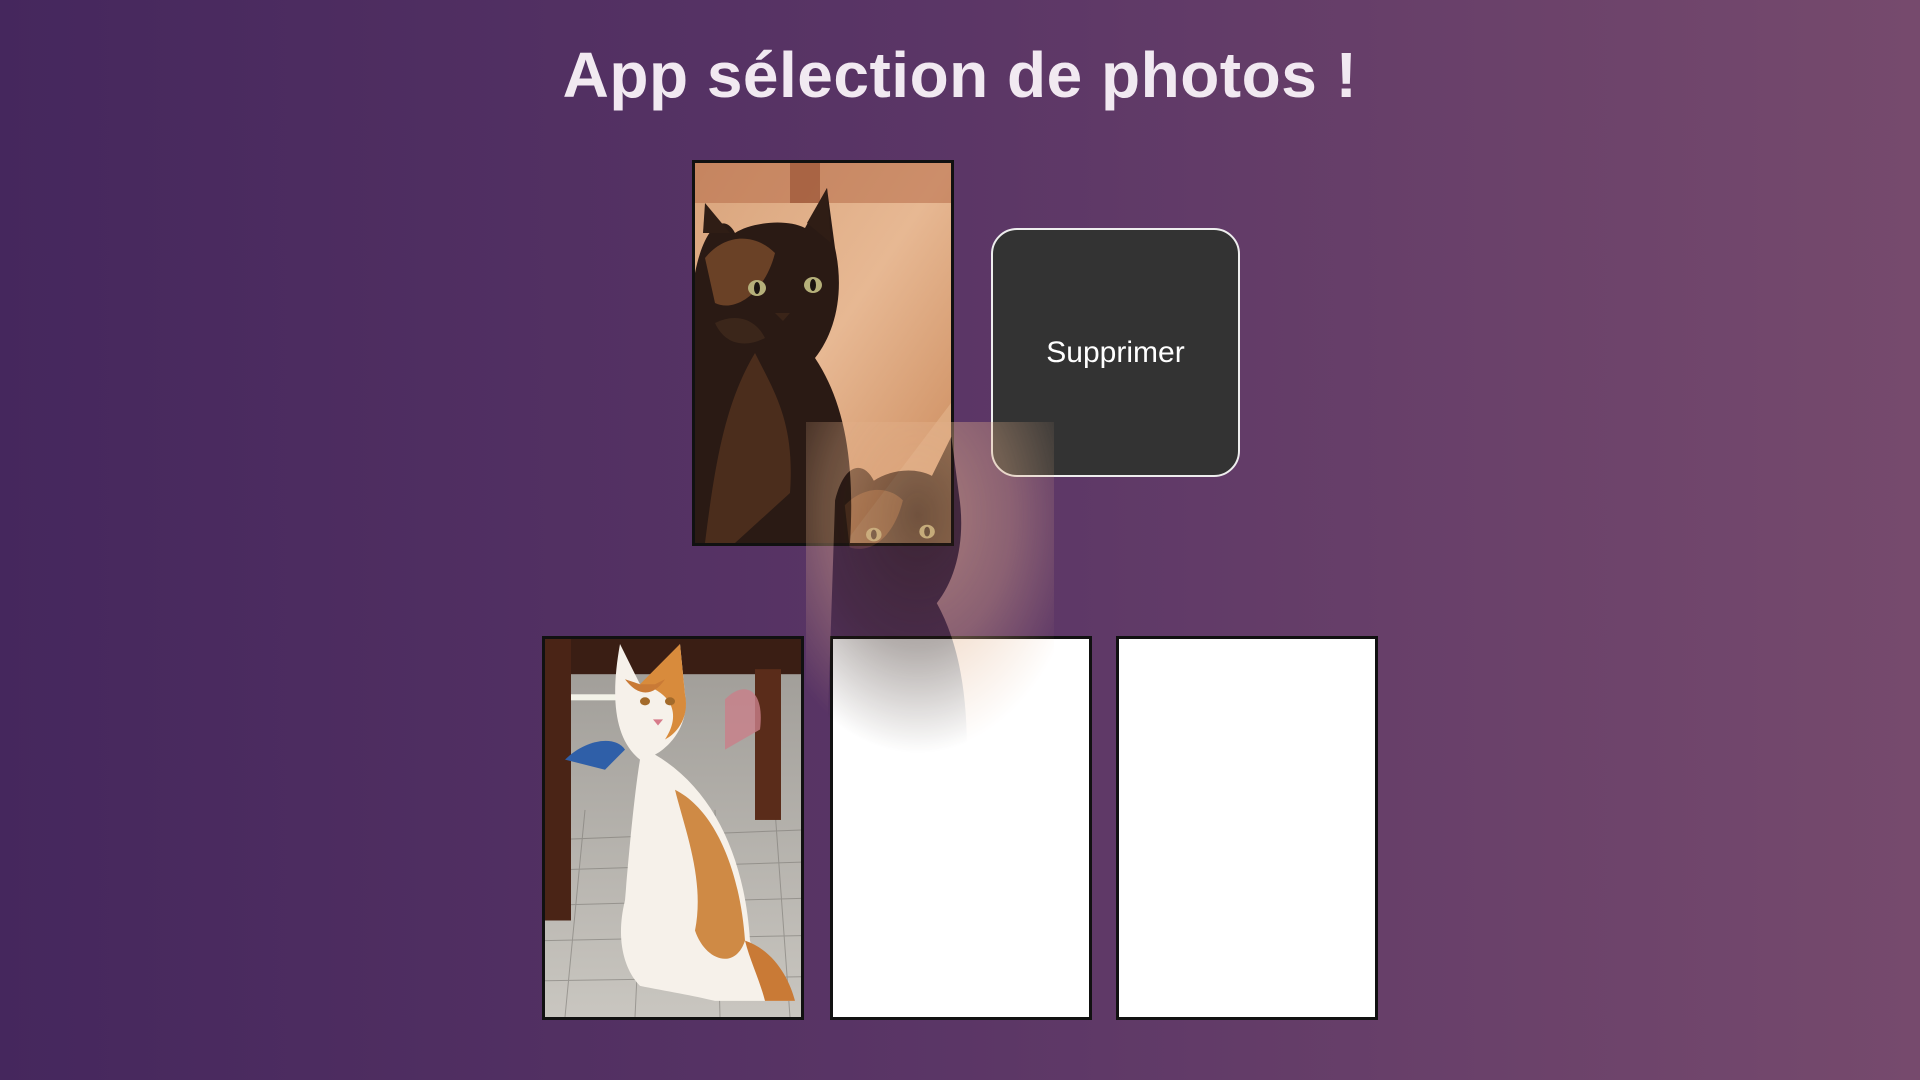 The width and height of the screenshot is (1920, 1080). Describe the element at coordinates (960, 75) in the screenshot. I see `page-title: App sélection de photos !` at that location.